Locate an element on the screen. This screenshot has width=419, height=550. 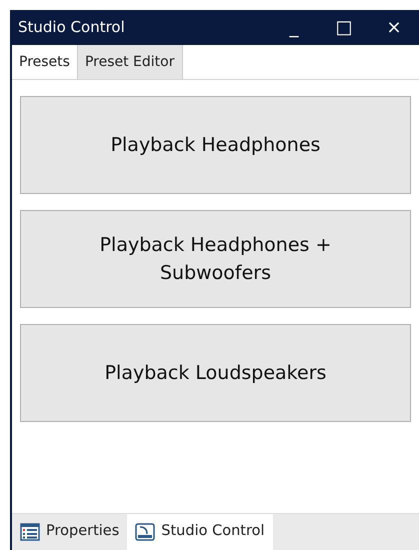
window-title: Studio Control is located at coordinates (72, 27).